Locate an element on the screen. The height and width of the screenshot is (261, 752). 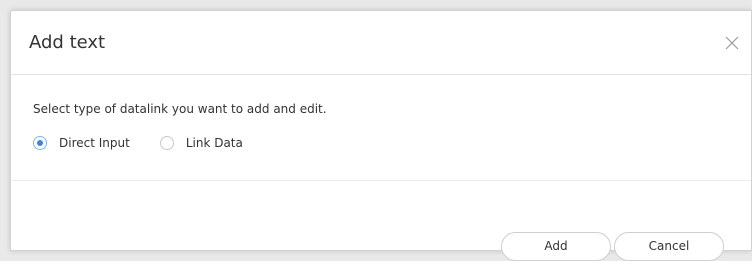
datalink-type-radio-group: Direct Input Link Data is located at coordinates (153, 143).